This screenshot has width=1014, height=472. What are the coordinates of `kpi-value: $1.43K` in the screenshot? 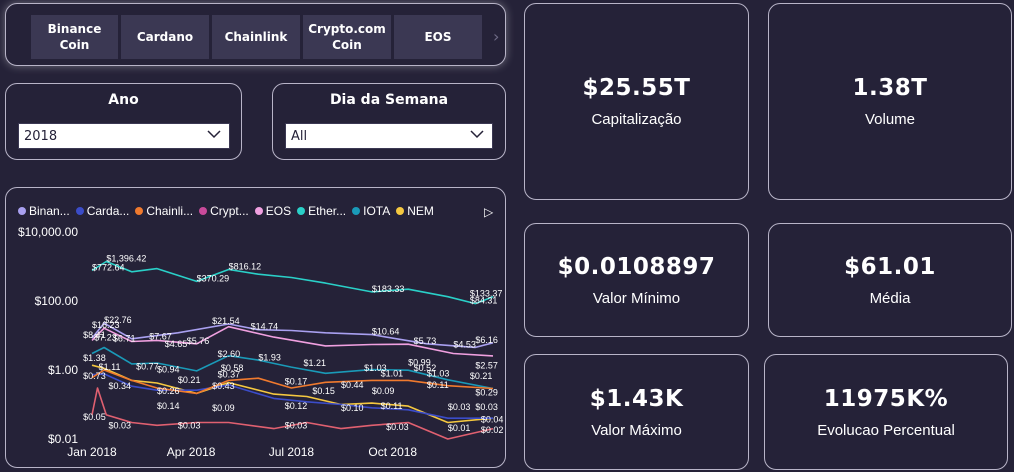 It's located at (636, 398).